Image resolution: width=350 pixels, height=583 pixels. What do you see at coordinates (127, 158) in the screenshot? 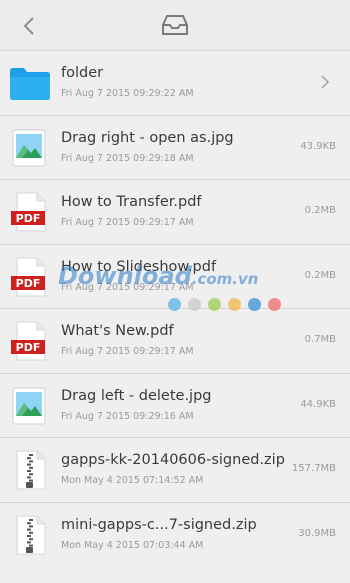
I see `file-date: Fri Aug 7 2015 09:29:18 AM` at bounding box center [127, 158].